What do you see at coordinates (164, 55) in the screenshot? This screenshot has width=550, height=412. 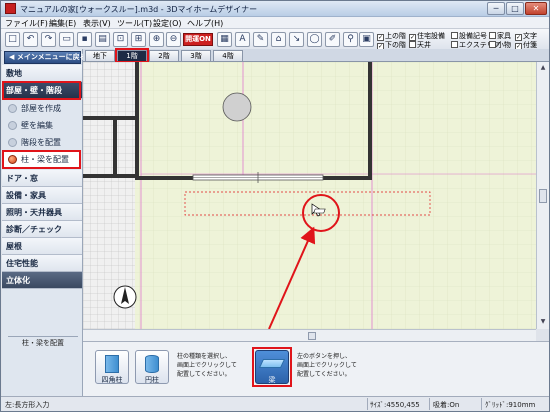 I see `tab-floor-2: 2階` at bounding box center [164, 55].